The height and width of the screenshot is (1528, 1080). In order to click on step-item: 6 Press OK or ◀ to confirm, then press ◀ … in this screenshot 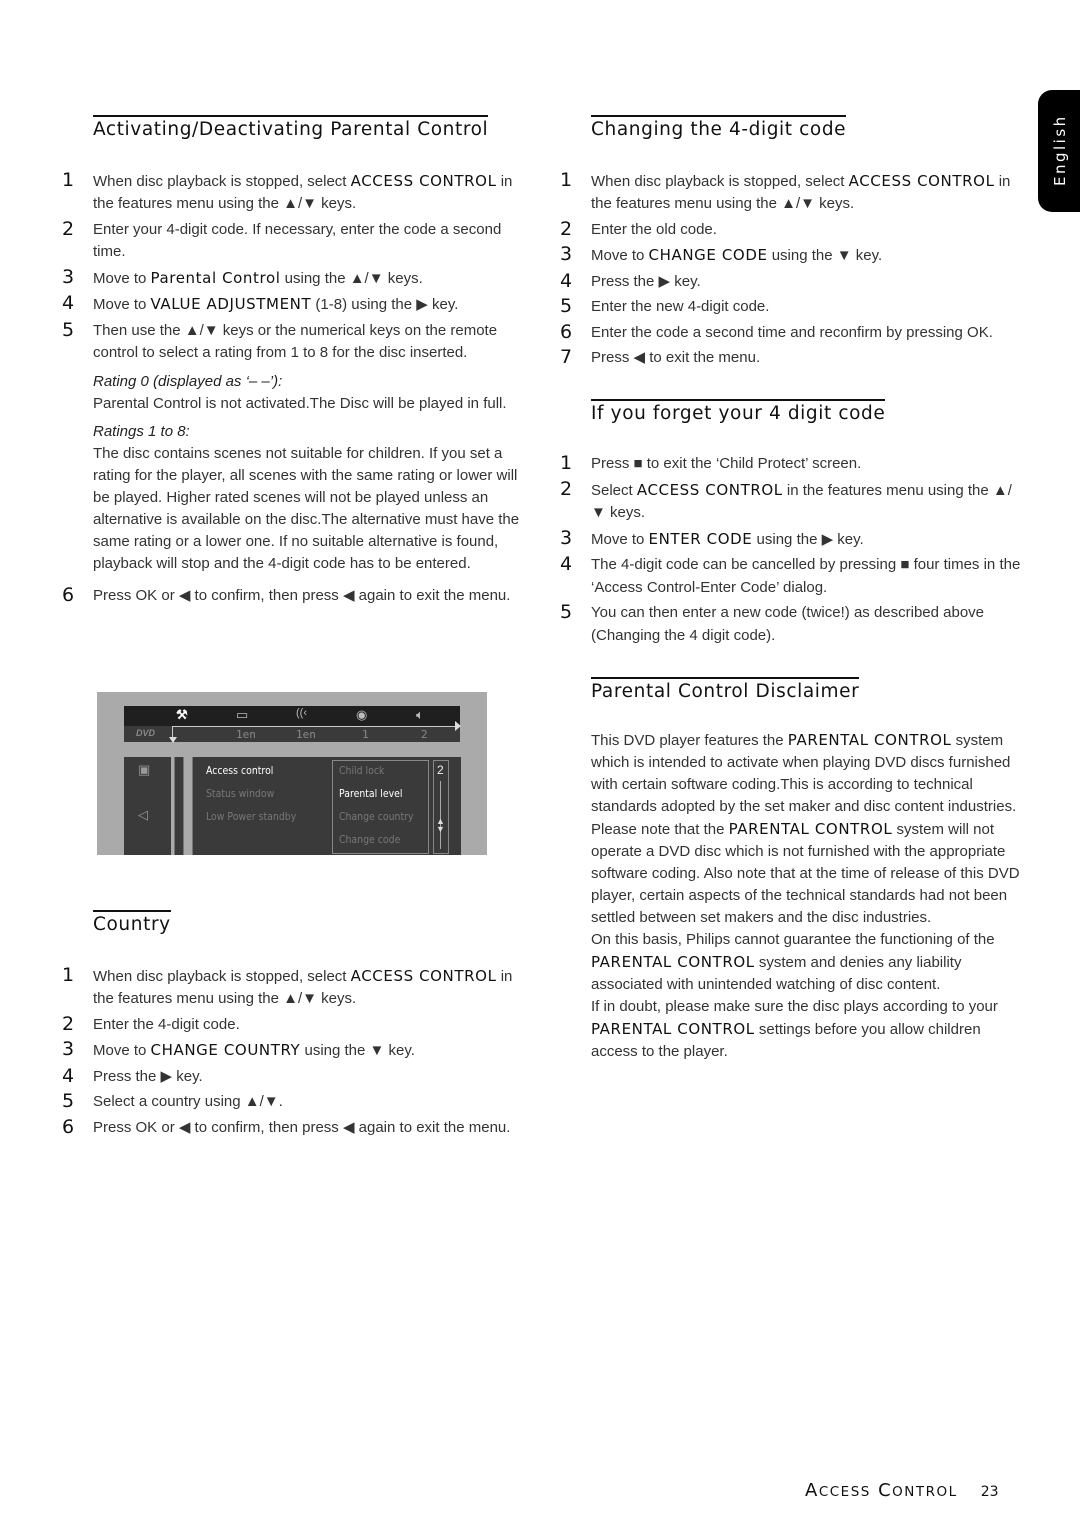, I will do `click(292, 1128)`.